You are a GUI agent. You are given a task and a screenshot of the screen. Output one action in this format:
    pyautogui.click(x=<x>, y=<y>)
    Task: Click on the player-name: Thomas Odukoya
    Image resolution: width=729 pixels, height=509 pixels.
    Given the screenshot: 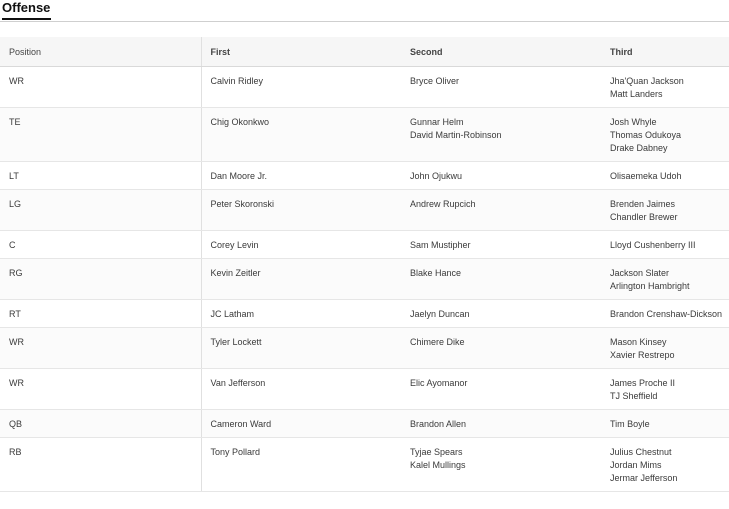 What is the action you would take?
    pyautogui.click(x=646, y=135)
    